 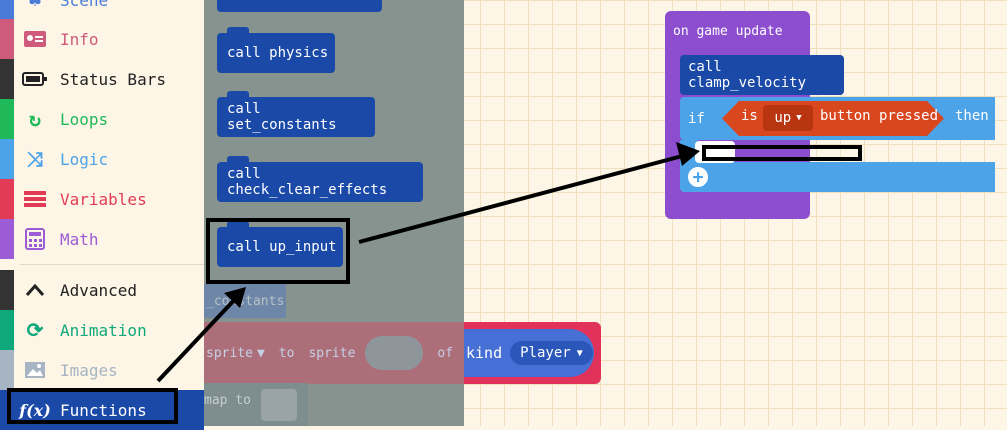 I want to click on arrow-line-to-up-input, so click(x=198, y=338).